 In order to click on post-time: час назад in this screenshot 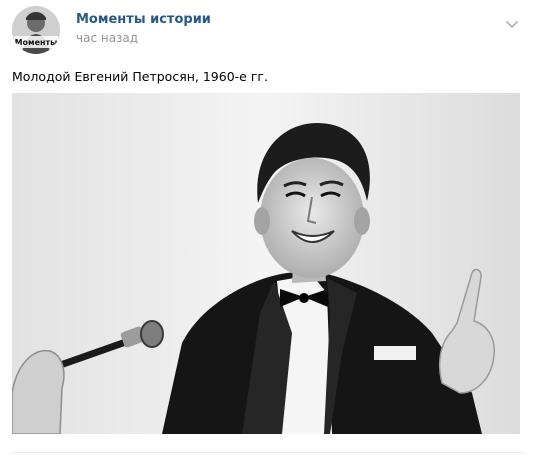, I will do `click(107, 38)`.